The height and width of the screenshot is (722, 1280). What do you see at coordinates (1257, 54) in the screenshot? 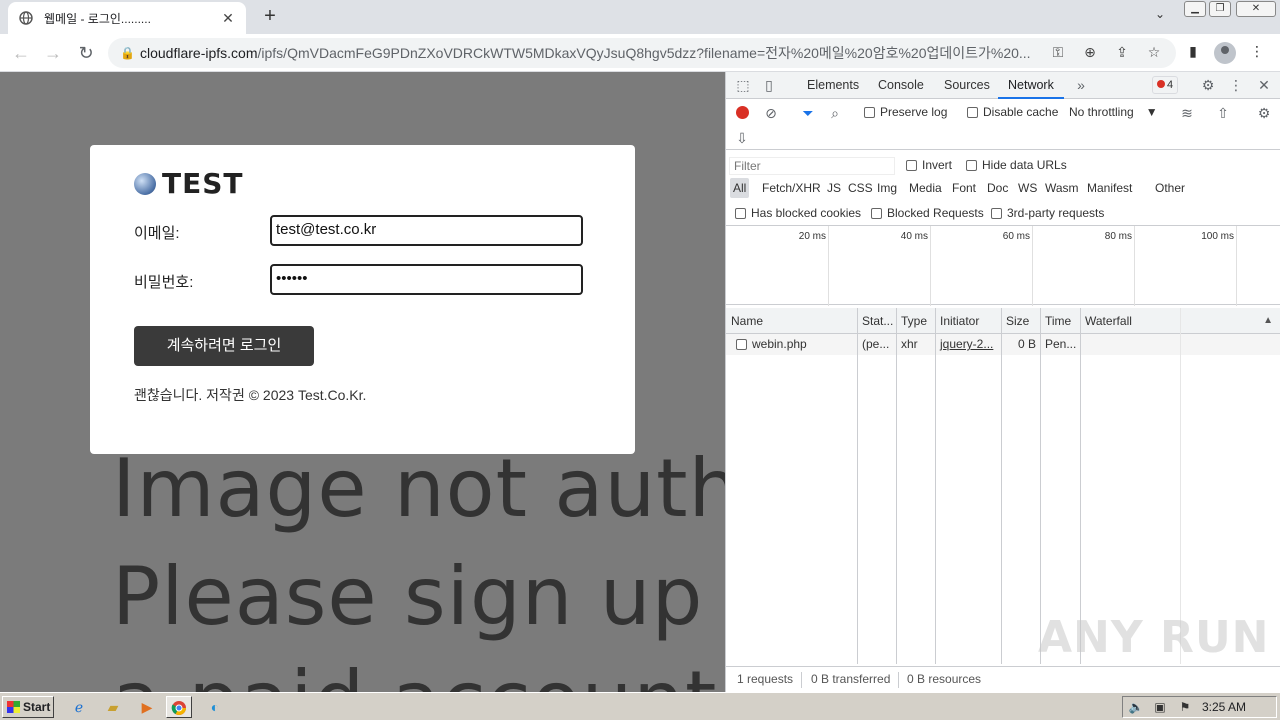
I see `menu-kebab-icon: ⋮` at bounding box center [1257, 54].